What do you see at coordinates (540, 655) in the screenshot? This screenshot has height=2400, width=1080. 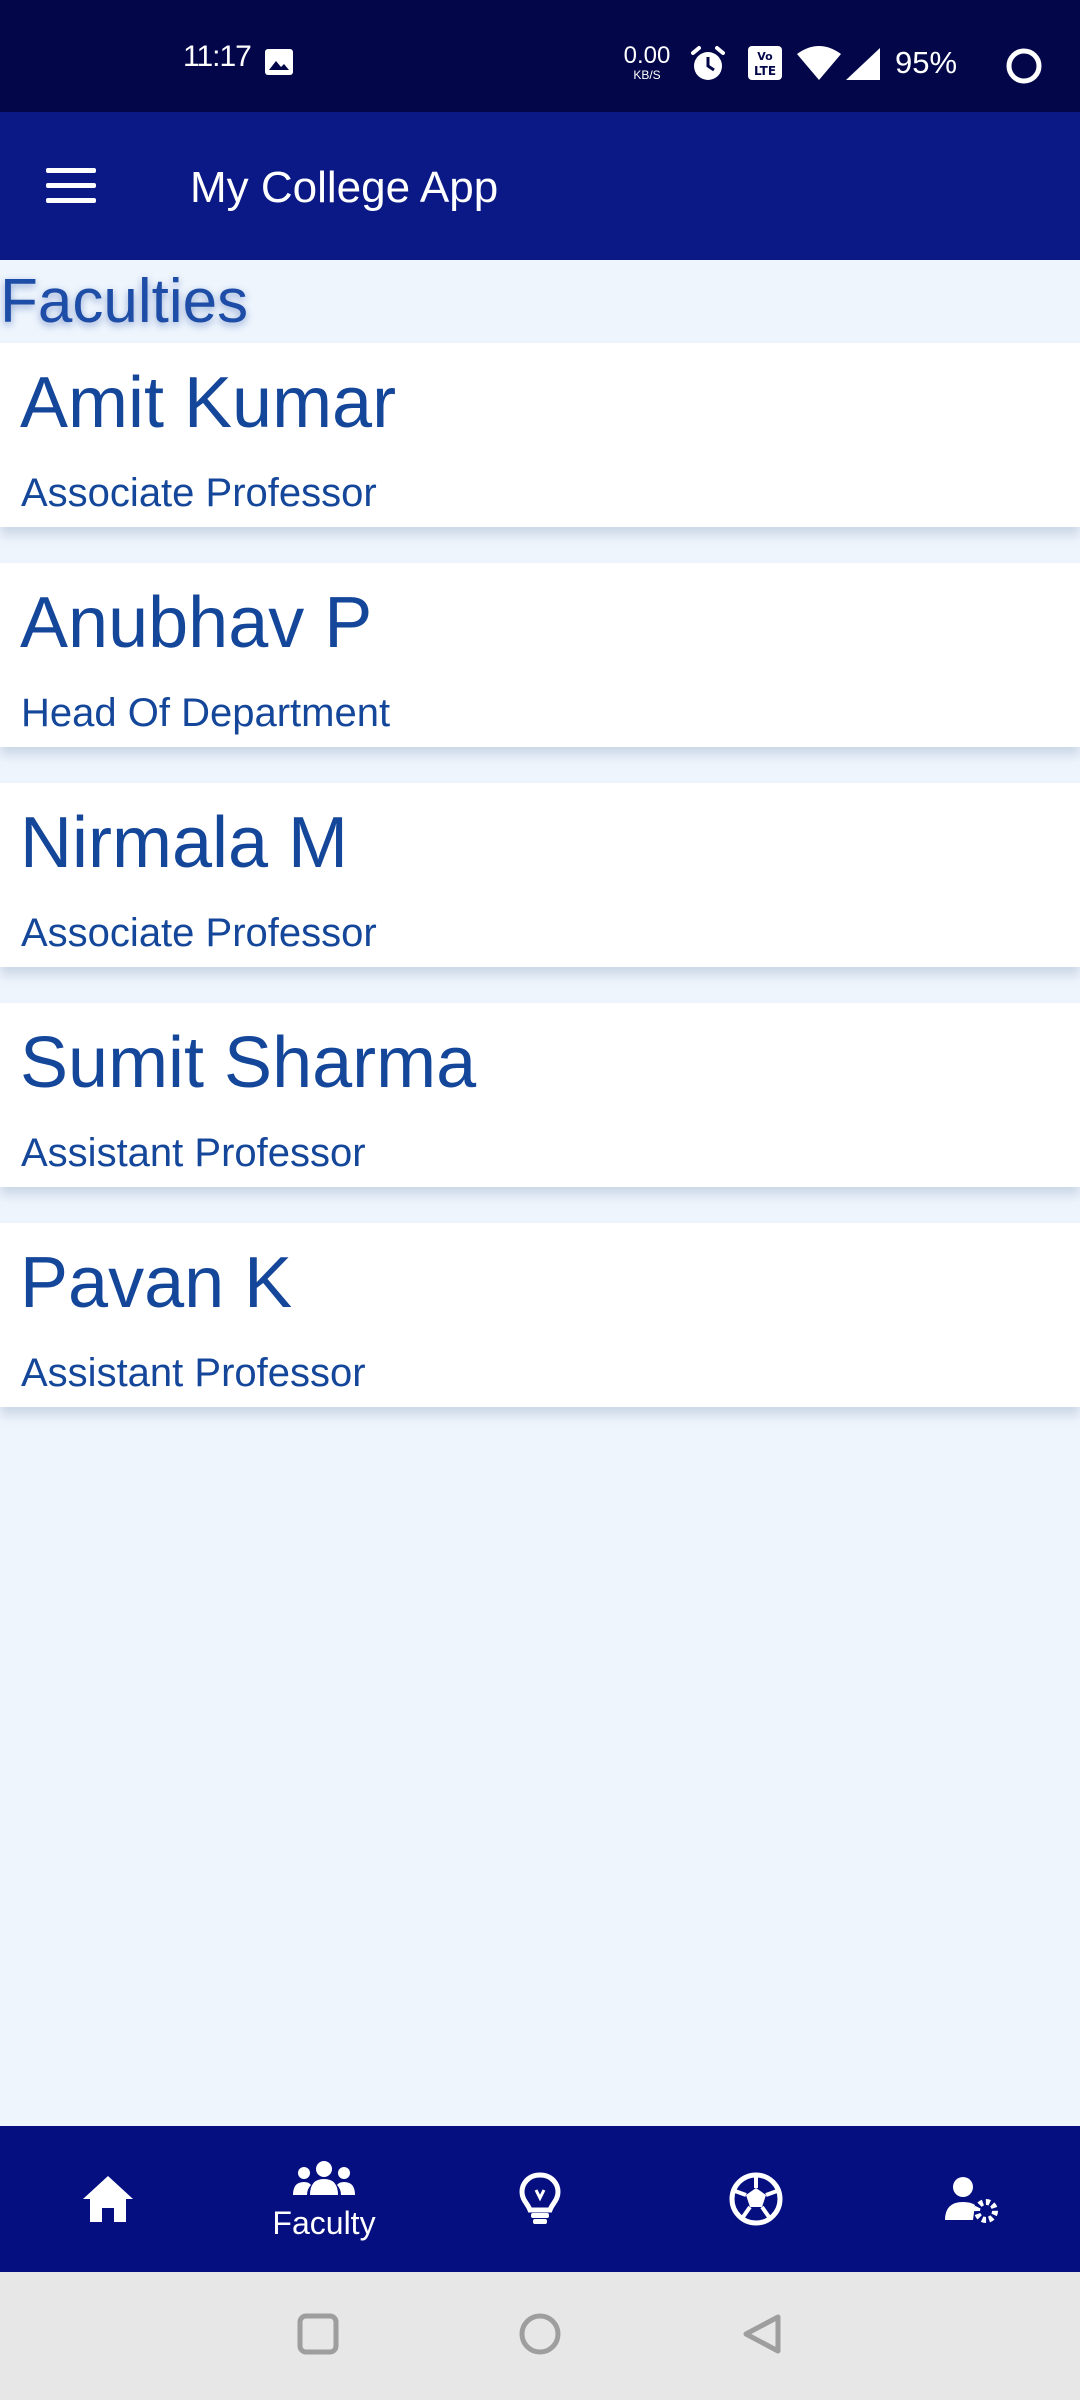 I see `faculty-card: Anubhav P Head Of Department` at bounding box center [540, 655].